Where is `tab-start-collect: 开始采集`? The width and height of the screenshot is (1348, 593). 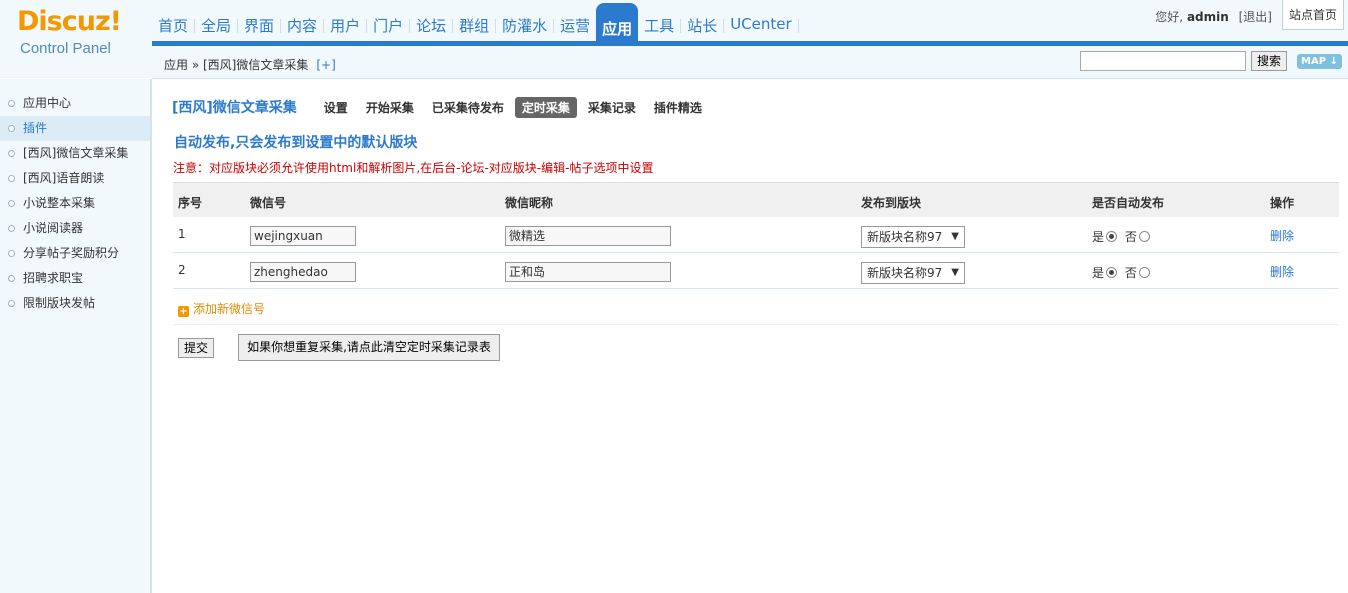 tab-start-collect: 开始采集 is located at coordinates (390, 107).